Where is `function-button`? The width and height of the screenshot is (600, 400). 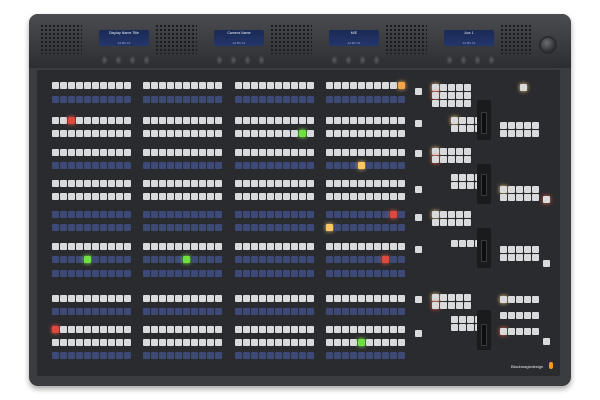 function-button is located at coordinates (418, 299).